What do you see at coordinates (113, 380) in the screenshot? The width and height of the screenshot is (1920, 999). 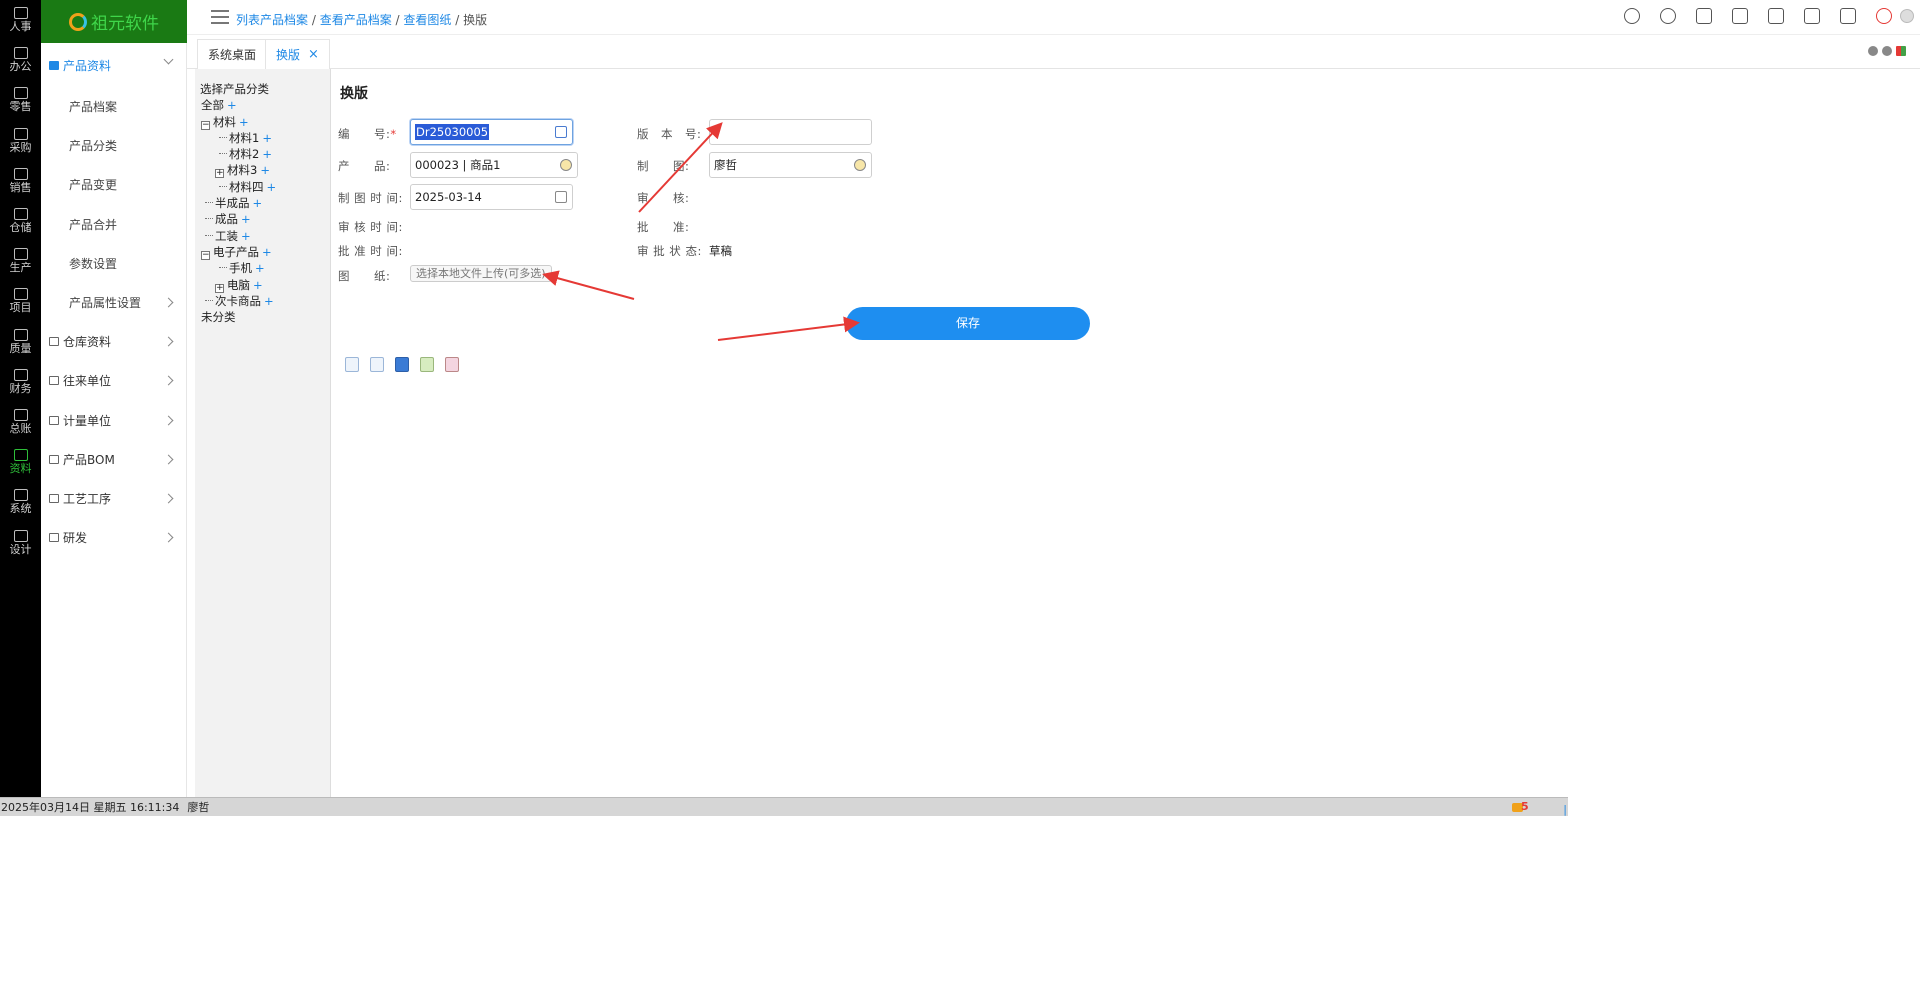 I see `menu-group-partners: 往来单位` at bounding box center [113, 380].